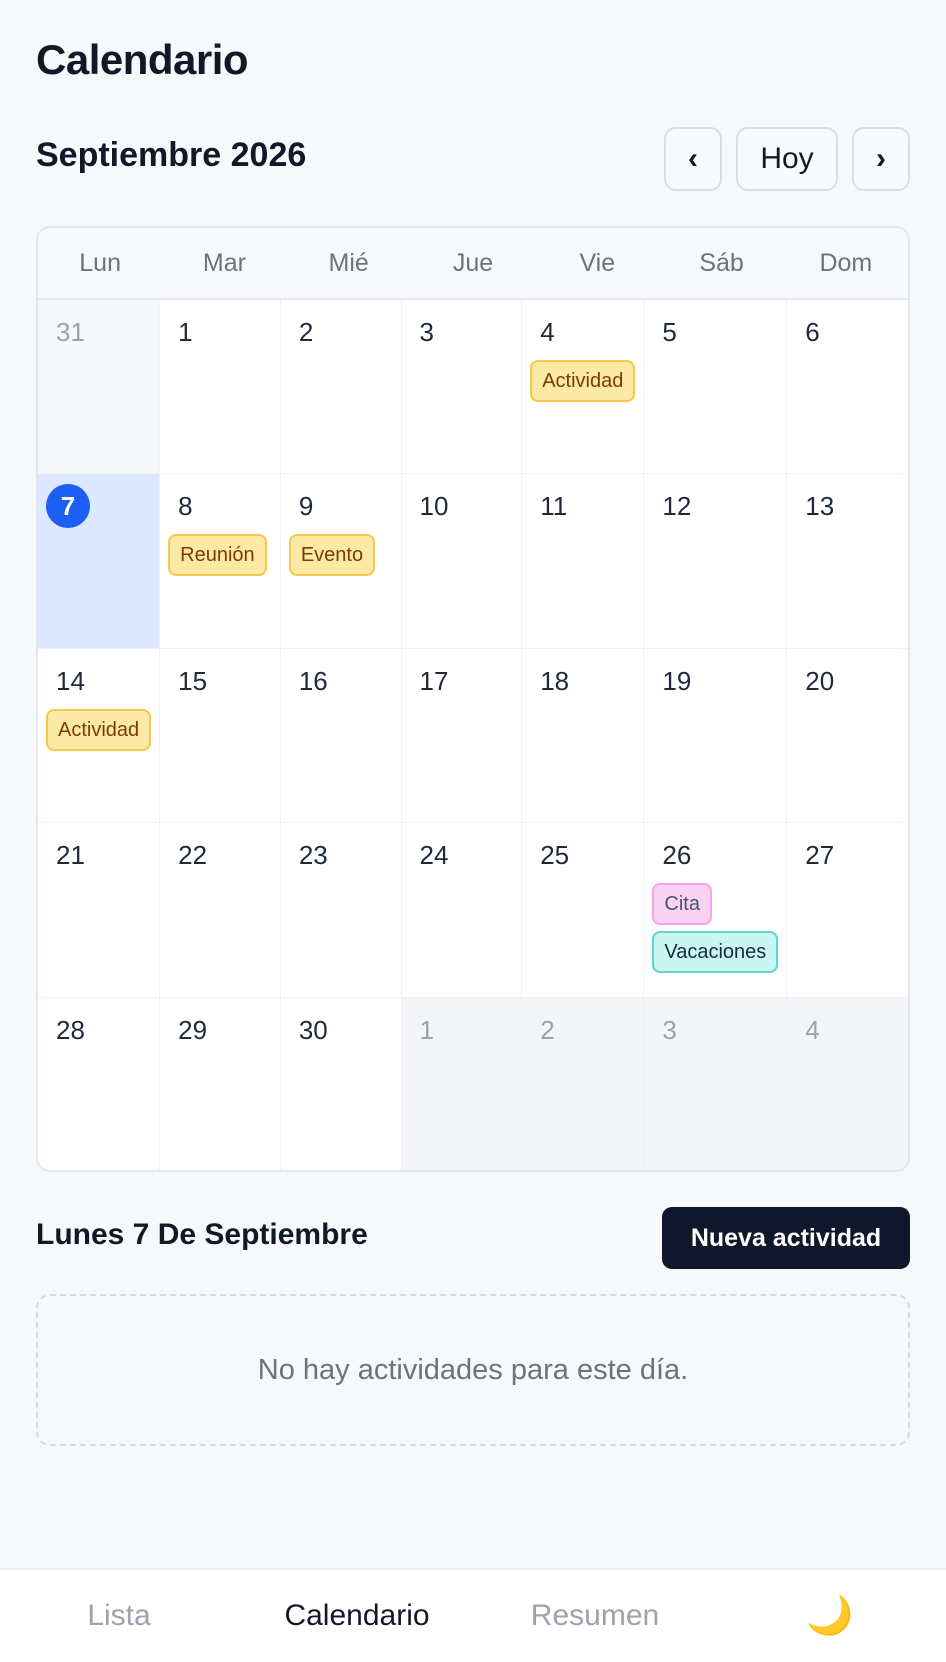 Image resolution: width=946 pixels, height=1662 pixels. What do you see at coordinates (70, 855) in the screenshot?
I see `day-number: 21` at bounding box center [70, 855].